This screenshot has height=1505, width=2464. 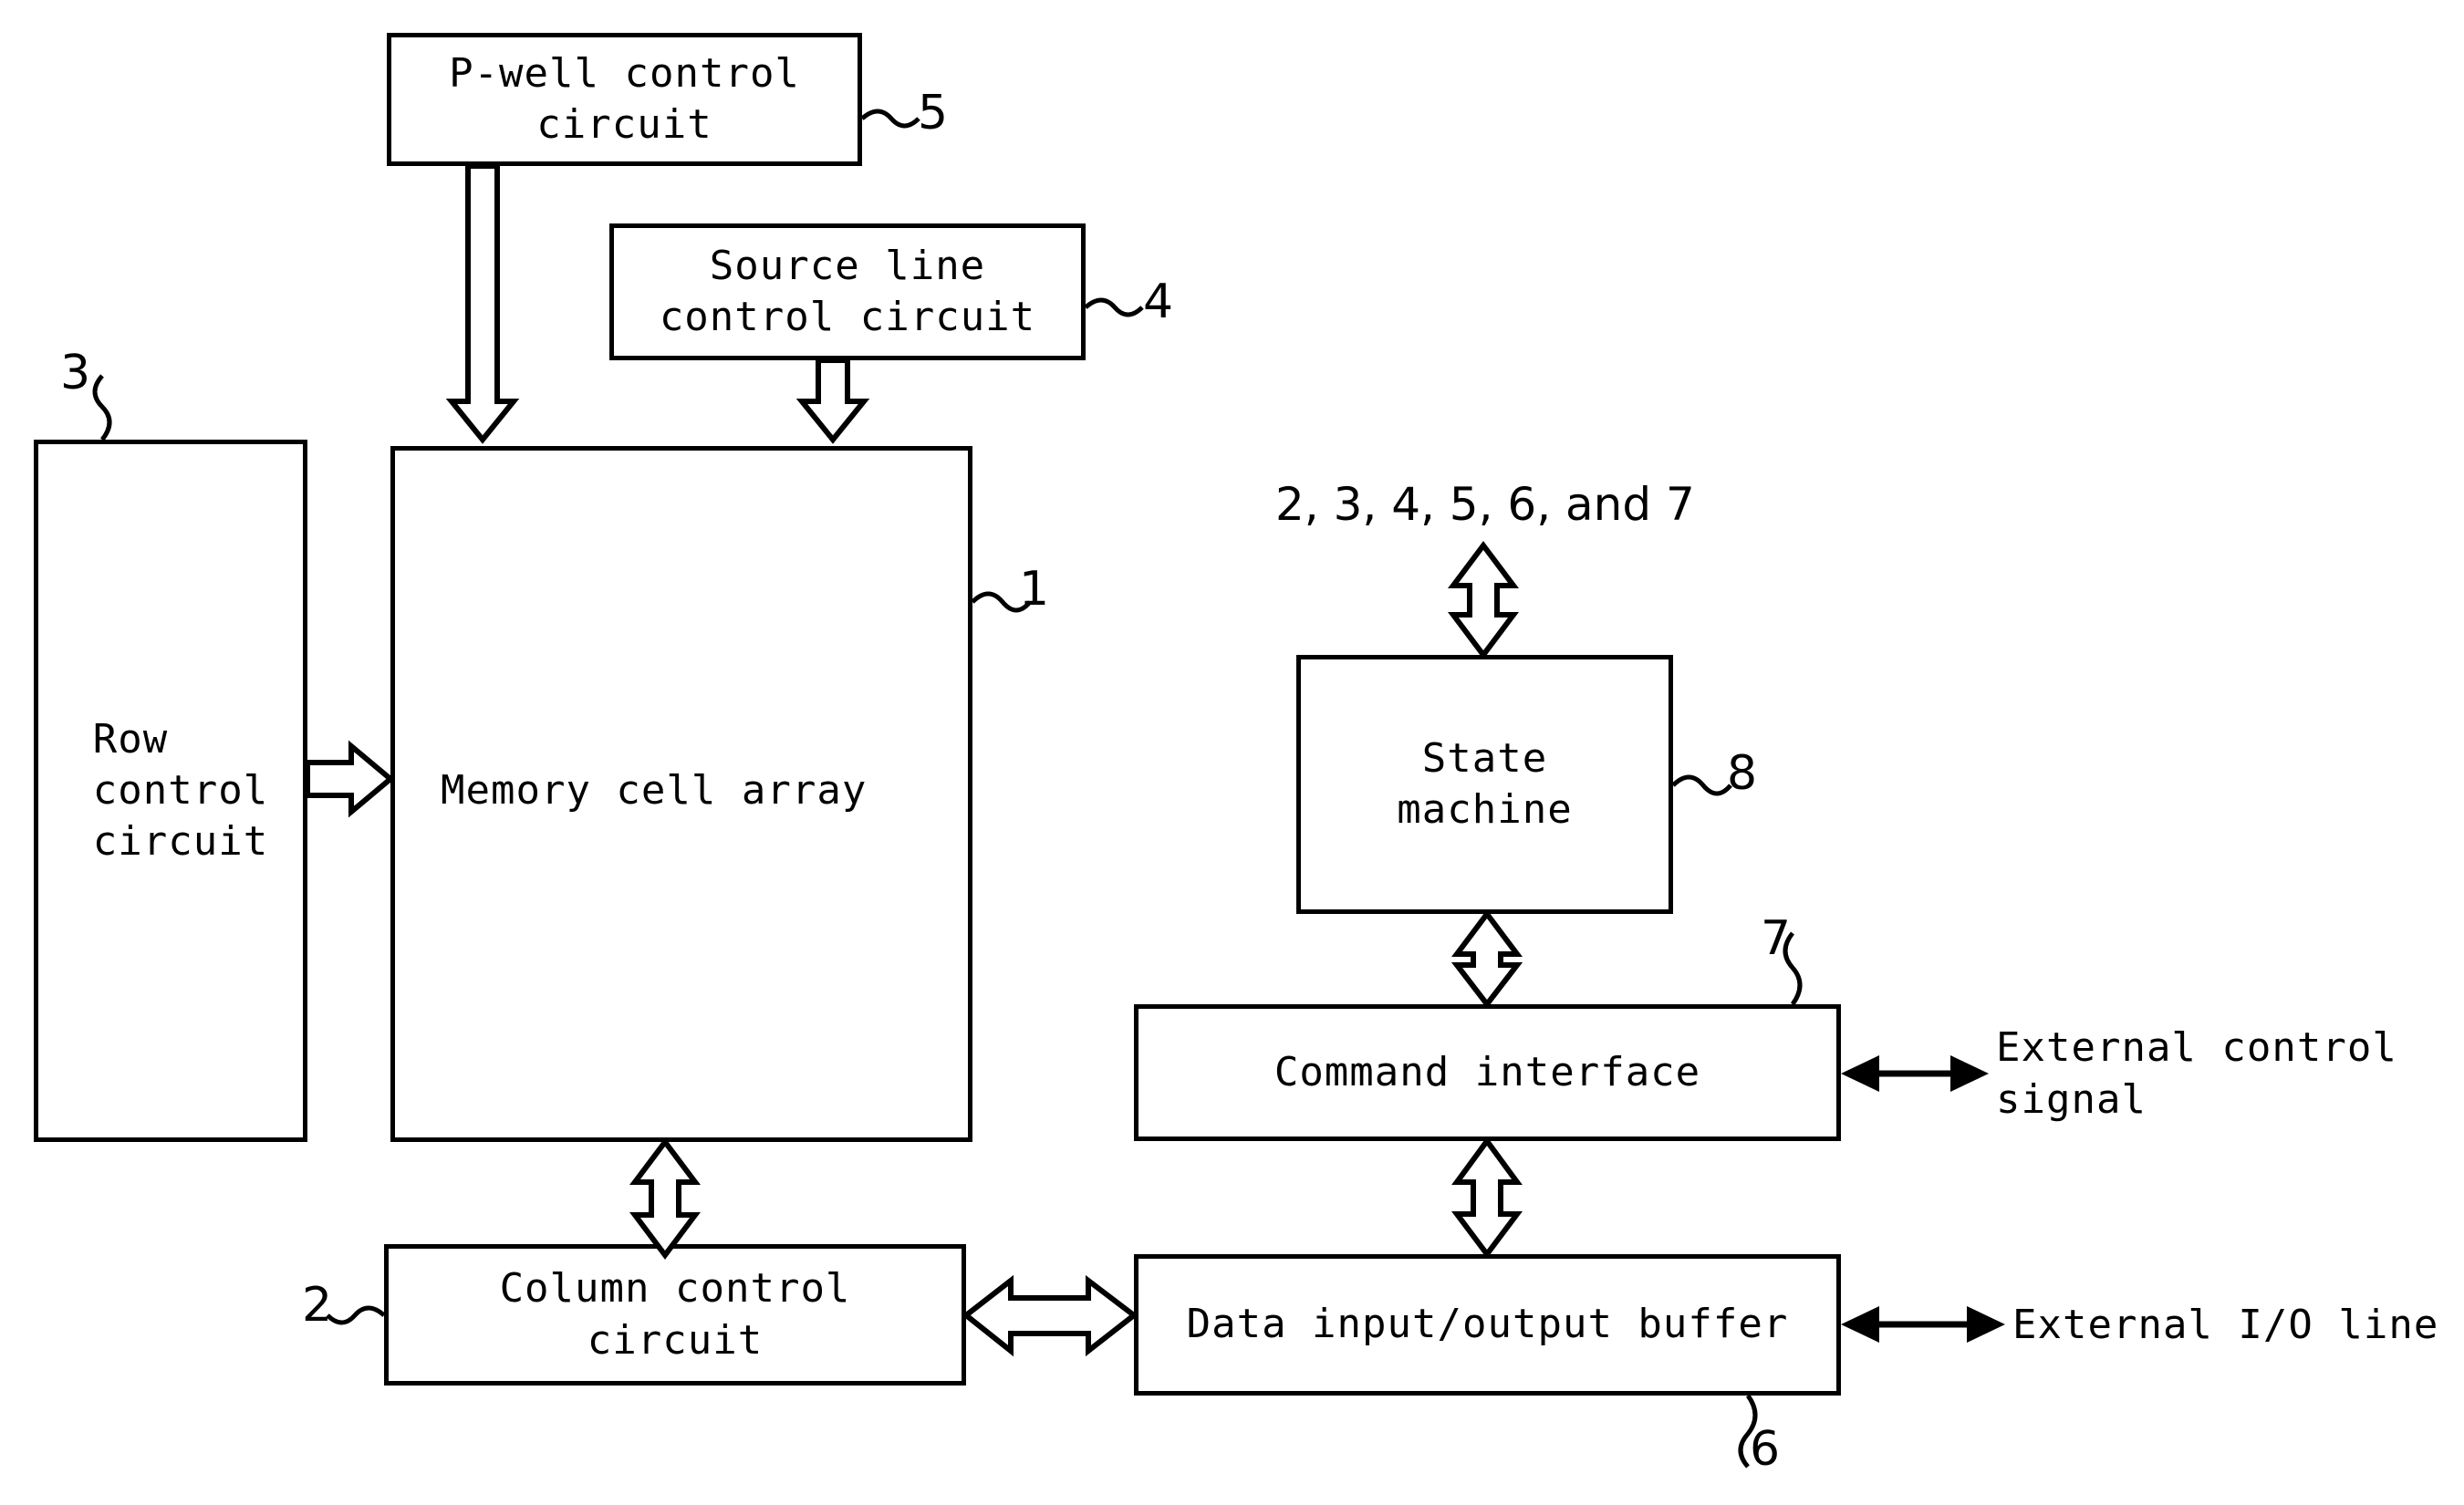 What do you see at coordinates (654, 791) in the screenshot?
I see `block-memory-cell-array-label: Memory cell array` at bounding box center [654, 791].